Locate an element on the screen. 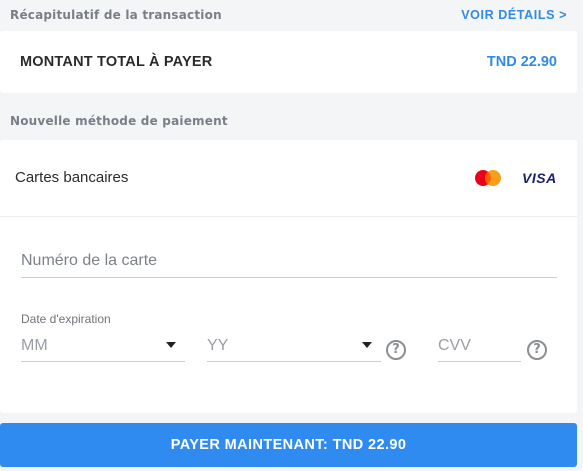 The width and height of the screenshot is (583, 471). visa-icon: VISA is located at coordinates (539, 178).